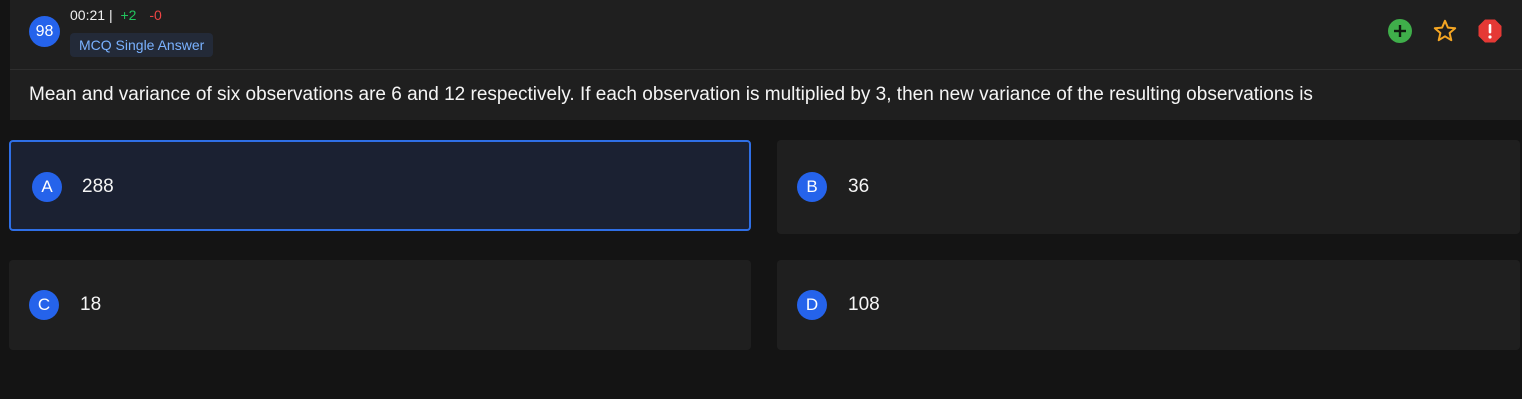 Image resolution: width=1522 pixels, height=399 pixels. I want to click on option-b: B 36, so click(1148, 187).